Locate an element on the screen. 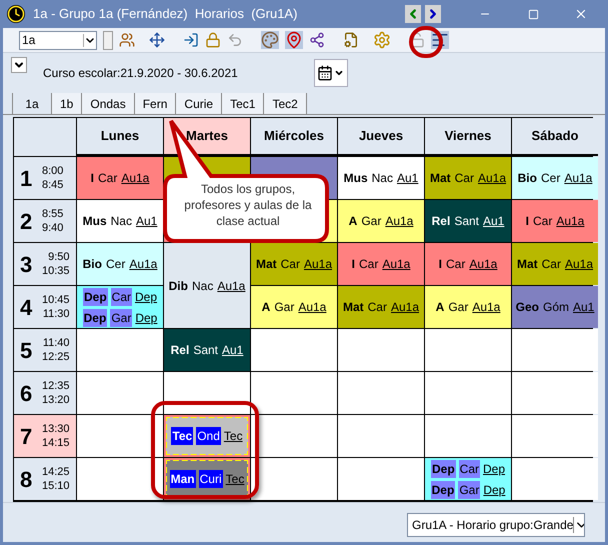  teacher-label: Góm is located at coordinates (555, 307).